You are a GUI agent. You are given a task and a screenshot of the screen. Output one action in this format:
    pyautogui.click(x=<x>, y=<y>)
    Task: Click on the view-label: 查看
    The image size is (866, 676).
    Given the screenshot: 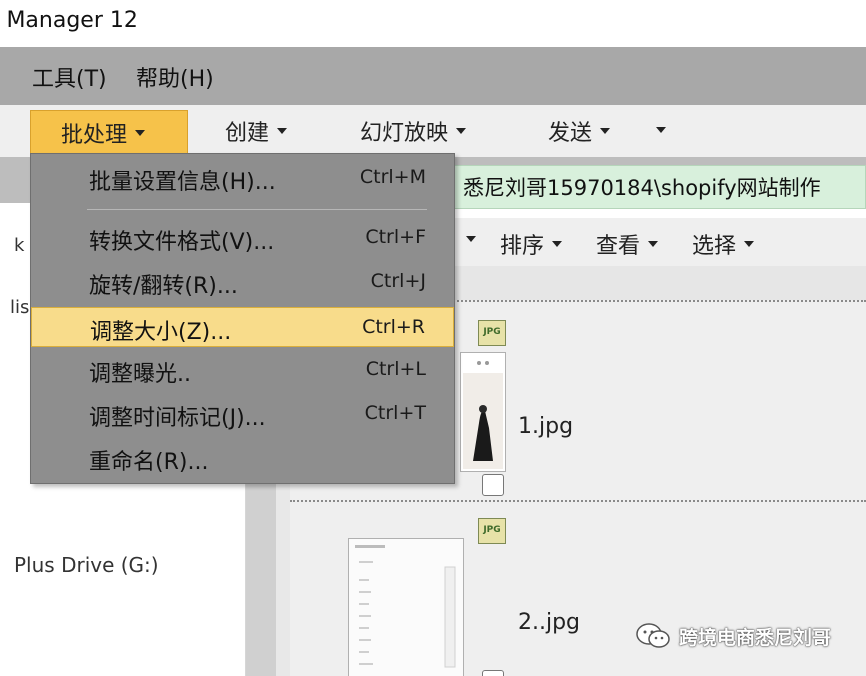 What is the action you would take?
    pyautogui.click(x=618, y=246)
    